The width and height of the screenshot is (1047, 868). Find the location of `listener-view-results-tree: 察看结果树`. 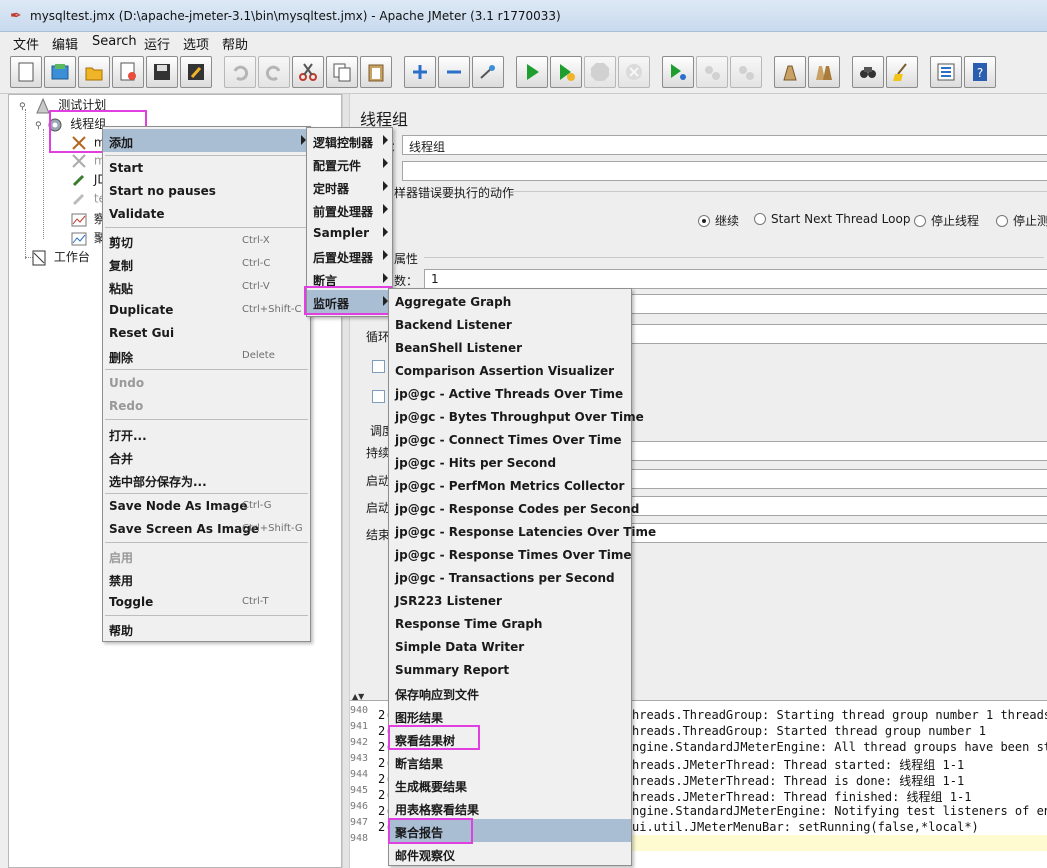

listener-view-results-tree: 察看结果树 is located at coordinates (510, 738).